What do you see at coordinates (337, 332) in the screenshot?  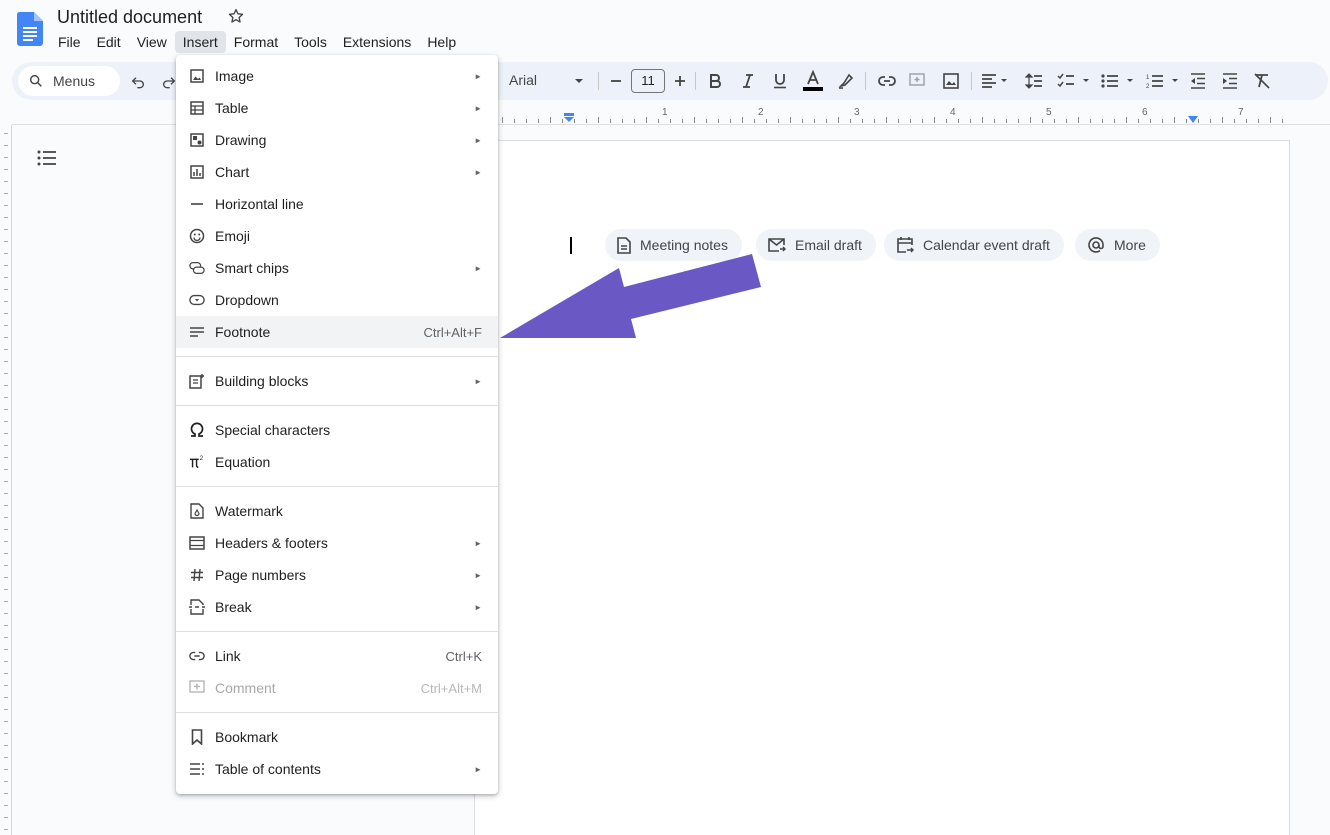 I see `menu-item-footnote: Footnote Ctrl+Alt+F` at bounding box center [337, 332].